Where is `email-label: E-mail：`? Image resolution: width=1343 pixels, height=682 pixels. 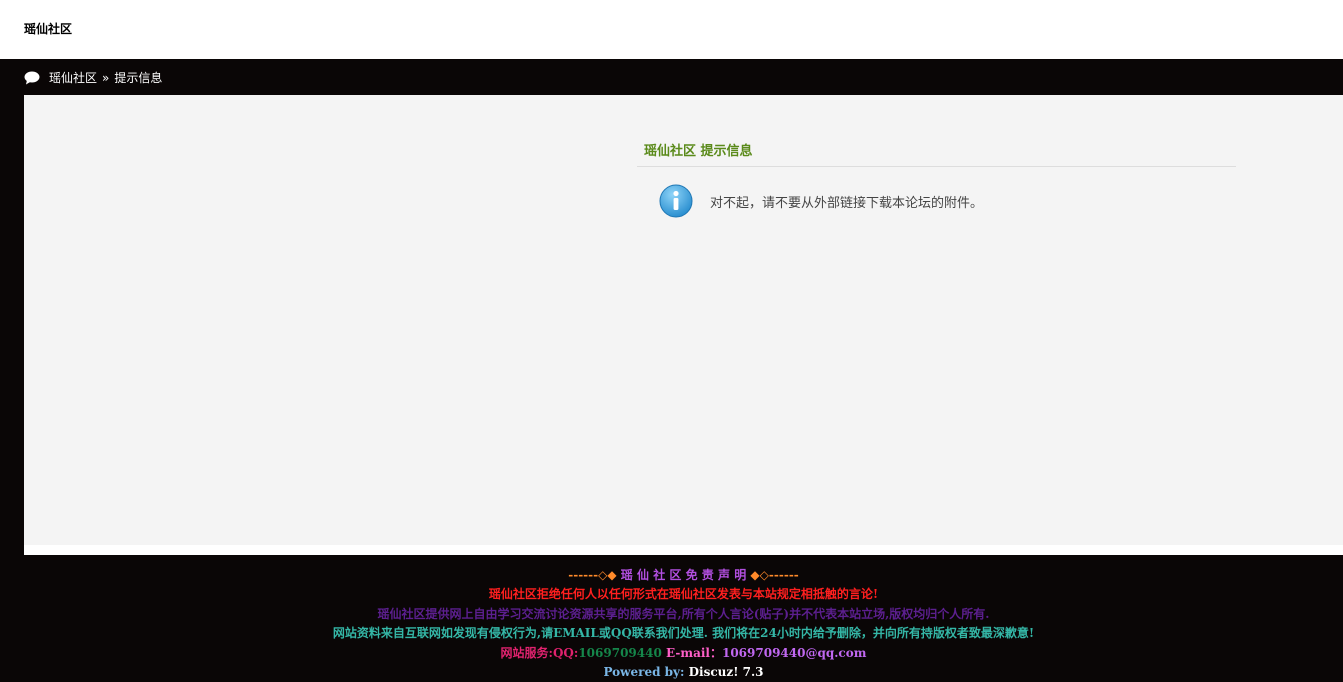
email-label: E-mail： is located at coordinates (694, 652).